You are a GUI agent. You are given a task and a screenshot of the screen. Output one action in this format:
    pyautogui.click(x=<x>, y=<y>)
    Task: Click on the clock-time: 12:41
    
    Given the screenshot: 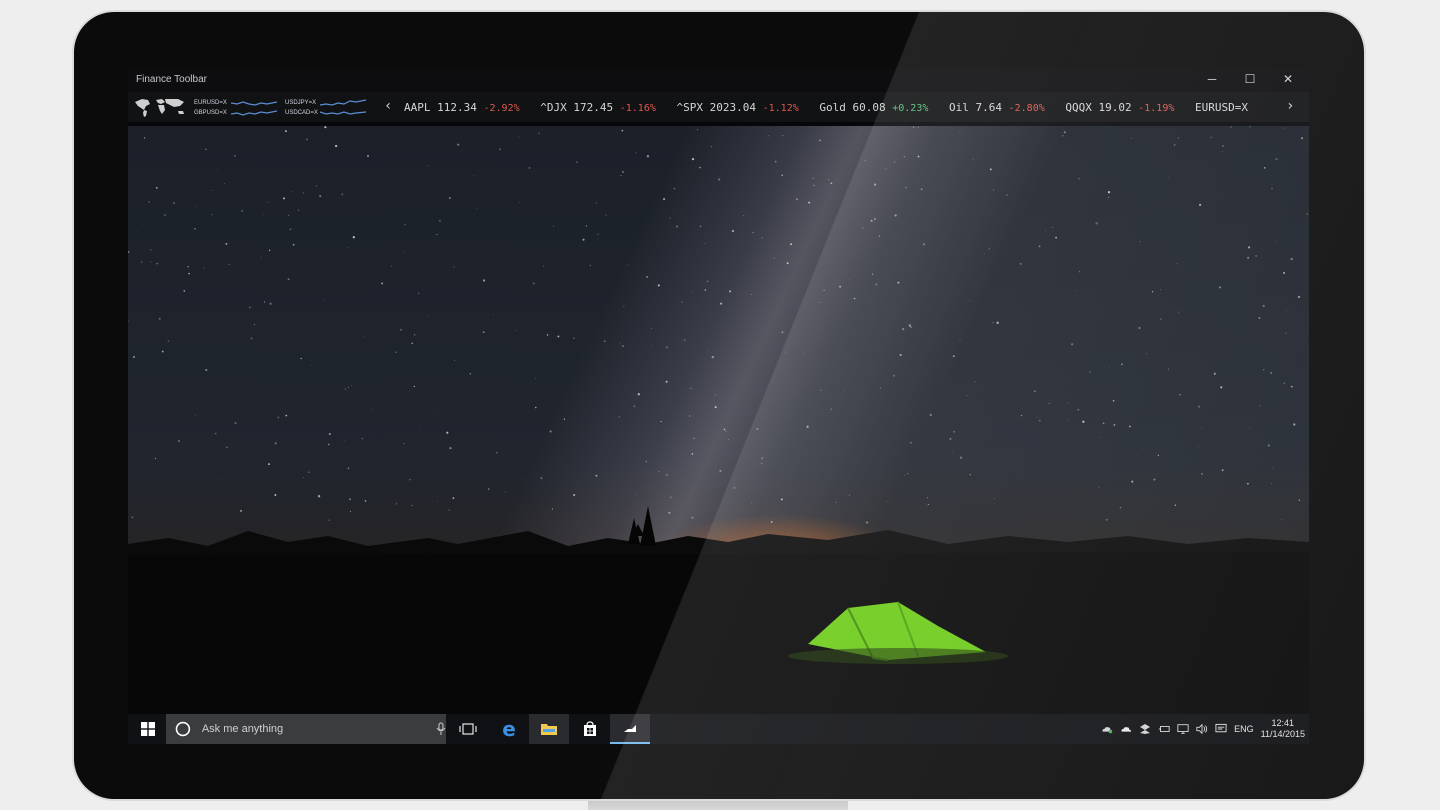 What is the action you would take?
    pyautogui.click(x=1283, y=723)
    